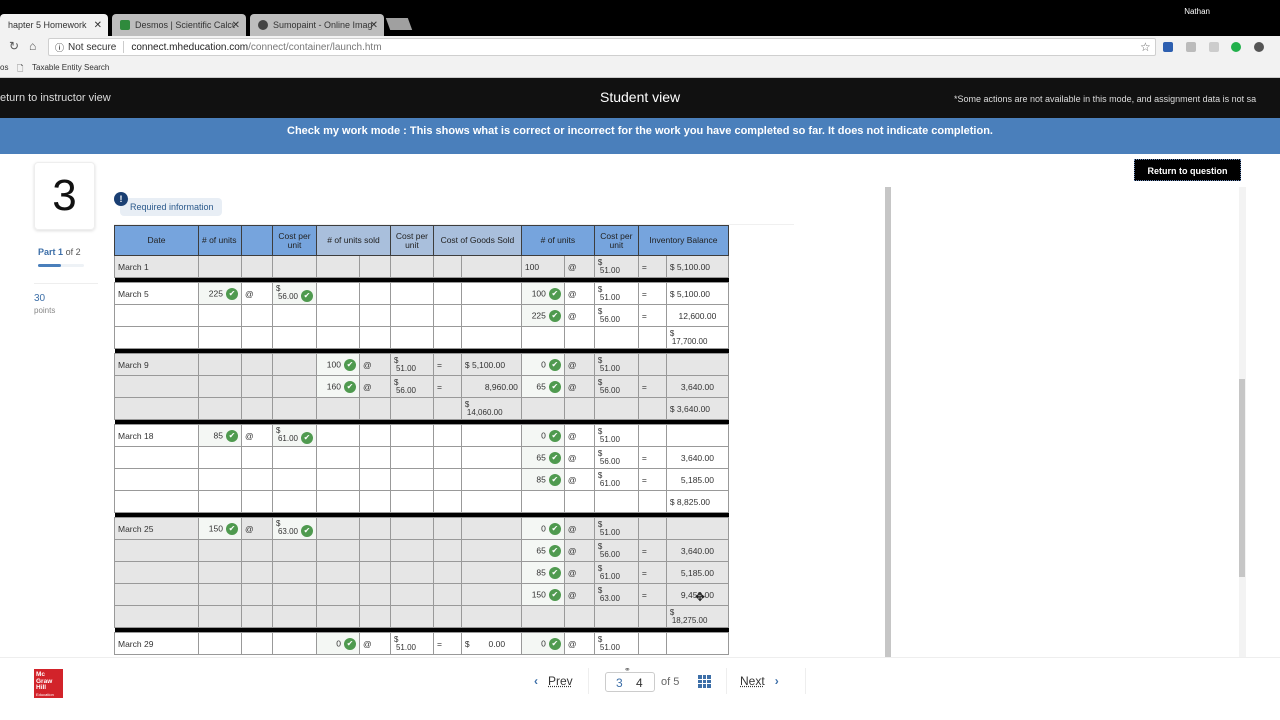 This screenshot has height=720, width=1280. Describe the element at coordinates (619, 683) in the screenshot. I see `current-page: 3` at that location.